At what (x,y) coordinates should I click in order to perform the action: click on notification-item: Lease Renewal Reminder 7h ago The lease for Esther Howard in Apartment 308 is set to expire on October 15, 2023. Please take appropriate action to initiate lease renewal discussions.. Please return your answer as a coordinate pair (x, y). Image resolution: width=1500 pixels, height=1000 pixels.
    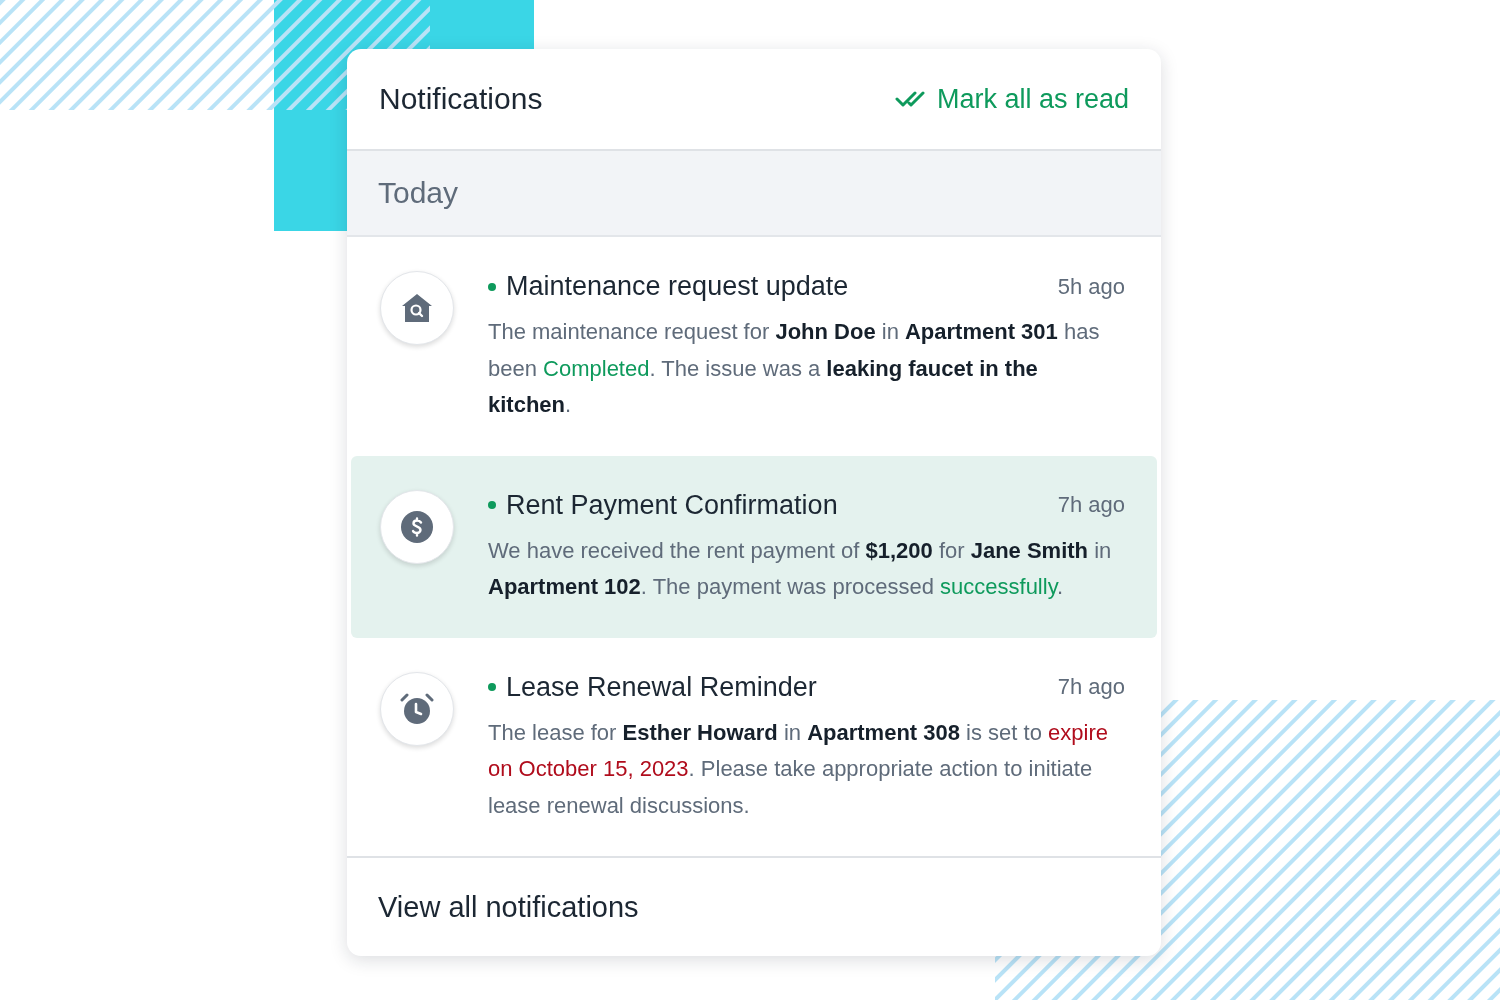
    Looking at the image, I should click on (754, 746).